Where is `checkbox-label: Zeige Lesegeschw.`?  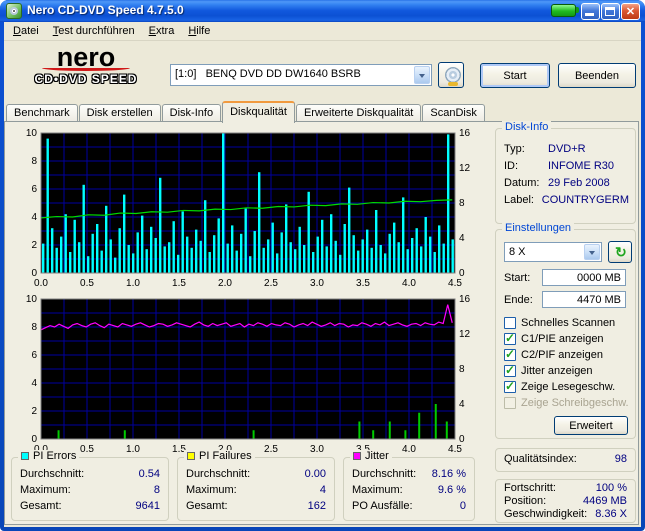 checkbox-label: Zeige Lesegeschw. is located at coordinates (568, 387).